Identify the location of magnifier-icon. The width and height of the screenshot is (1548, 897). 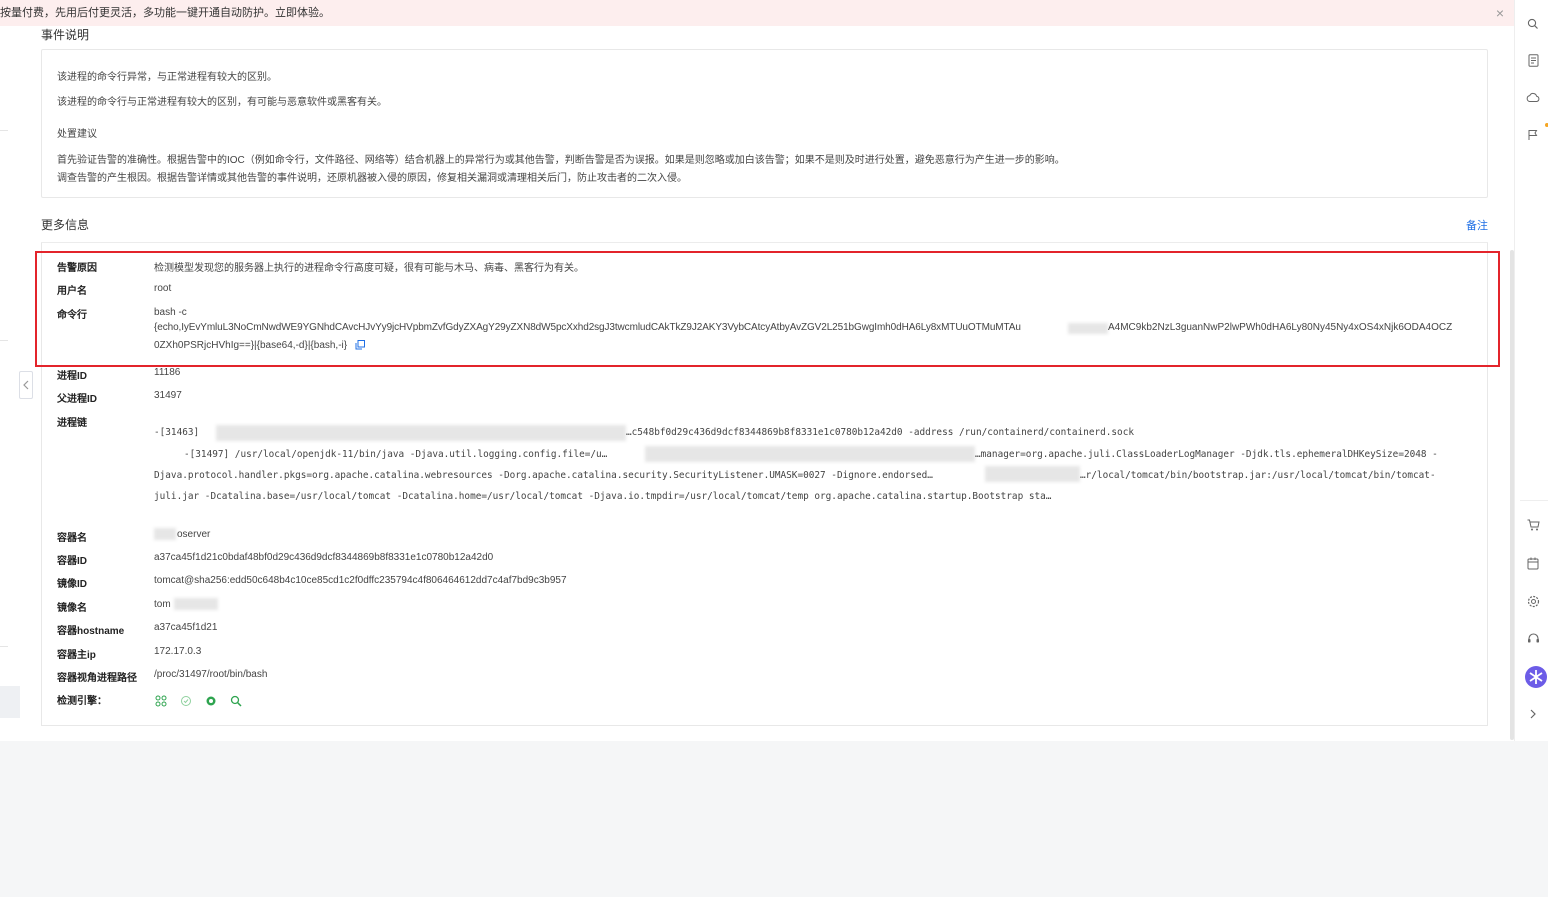
(235, 700).